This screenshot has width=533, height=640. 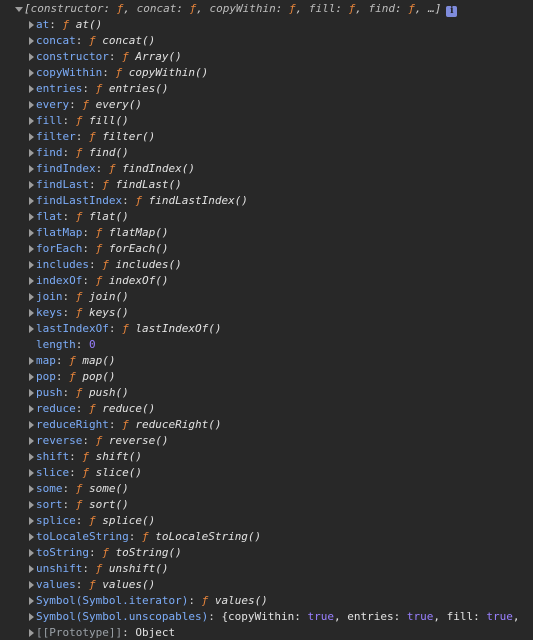 What do you see at coordinates (266, 89) in the screenshot?
I see `property-row-entries: entries: ƒ entries()` at bounding box center [266, 89].